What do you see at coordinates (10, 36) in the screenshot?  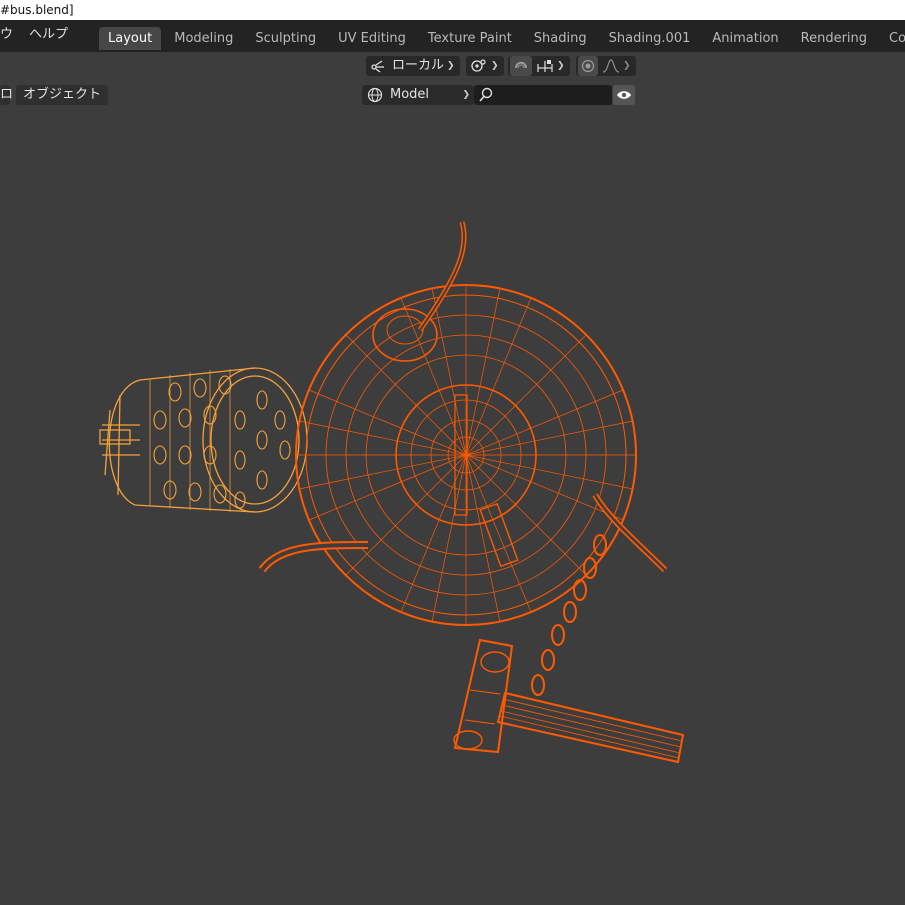 I see `window-menu: ウ` at bounding box center [10, 36].